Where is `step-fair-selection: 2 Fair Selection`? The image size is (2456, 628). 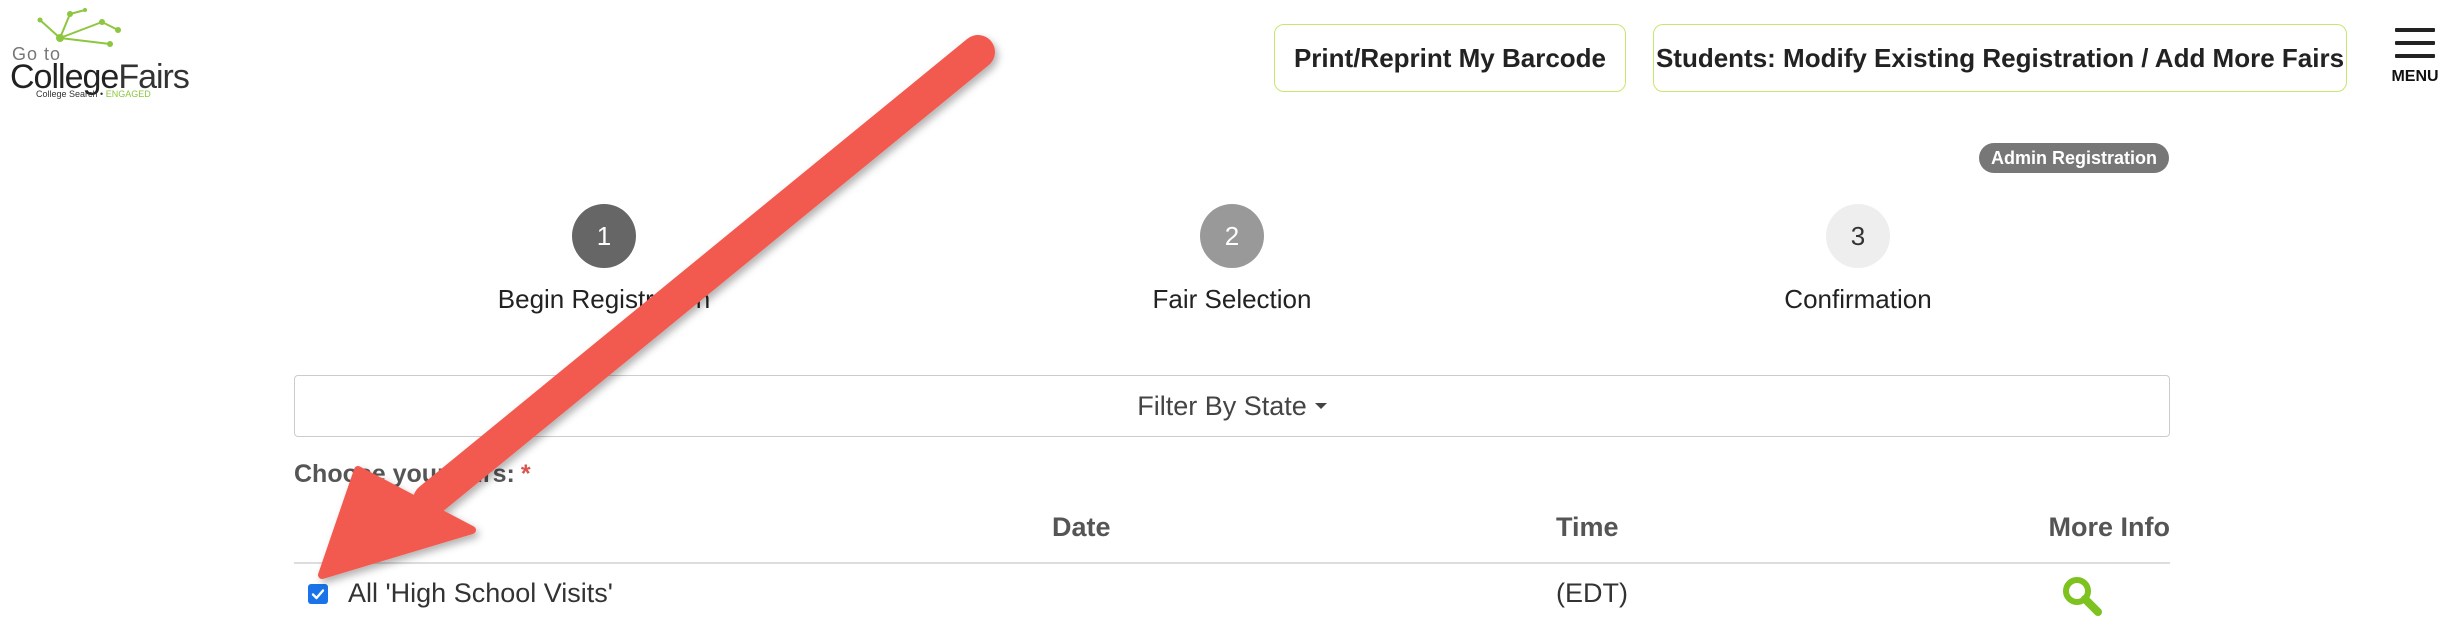 step-fair-selection: 2 Fair Selection is located at coordinates (1232, 259).